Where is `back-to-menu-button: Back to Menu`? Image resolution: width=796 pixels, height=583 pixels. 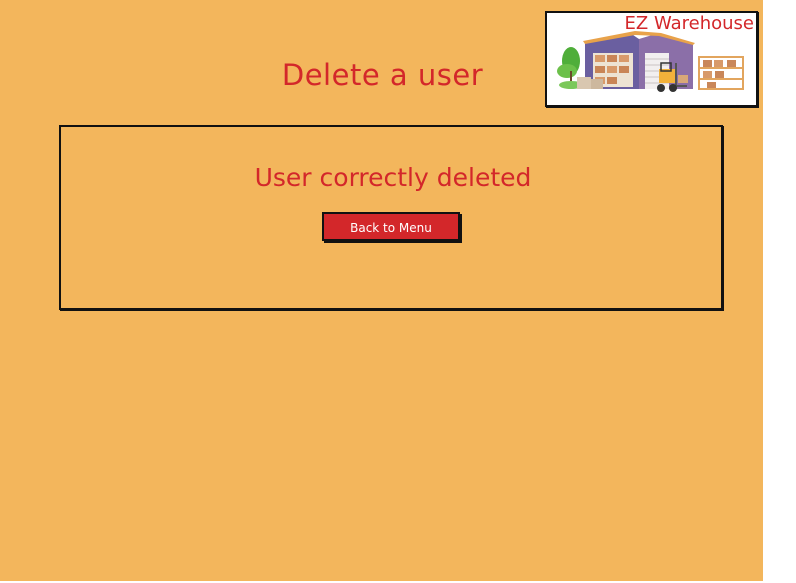
back-to-menu-button: Back to Menu is located at coordinates (391, 226).